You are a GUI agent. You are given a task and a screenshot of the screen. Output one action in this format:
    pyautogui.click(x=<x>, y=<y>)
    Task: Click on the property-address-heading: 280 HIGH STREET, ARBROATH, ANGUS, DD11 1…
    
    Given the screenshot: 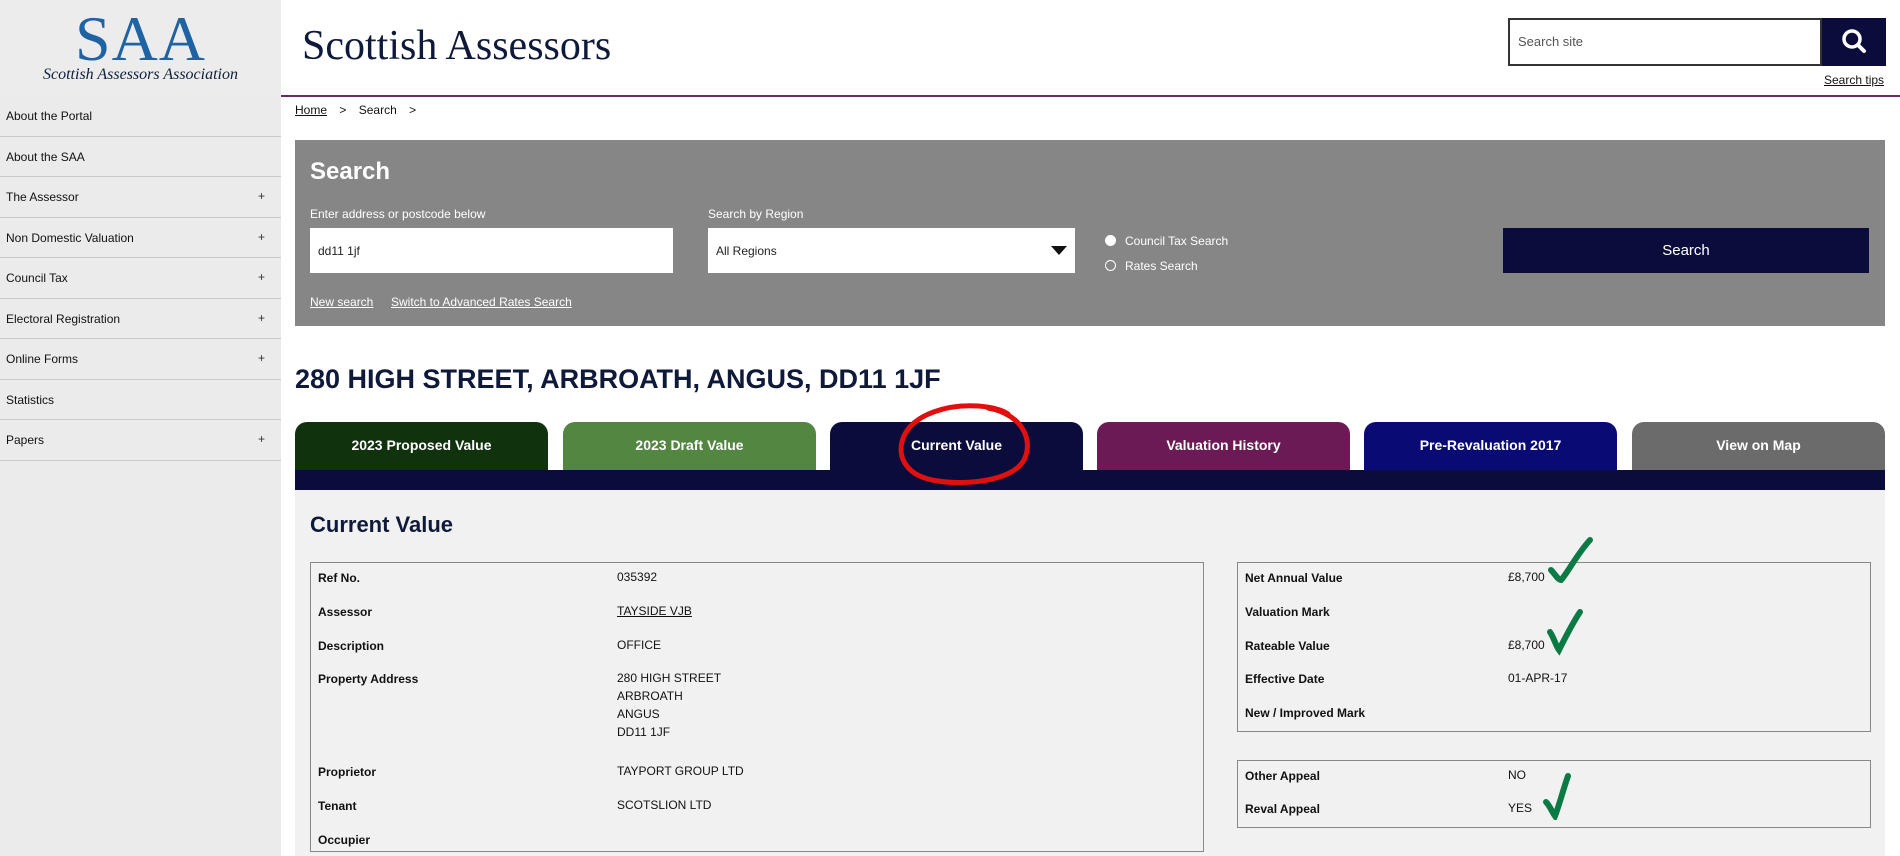 What is the action you would take?
    pyautogui.click(x=618, y=379)
    